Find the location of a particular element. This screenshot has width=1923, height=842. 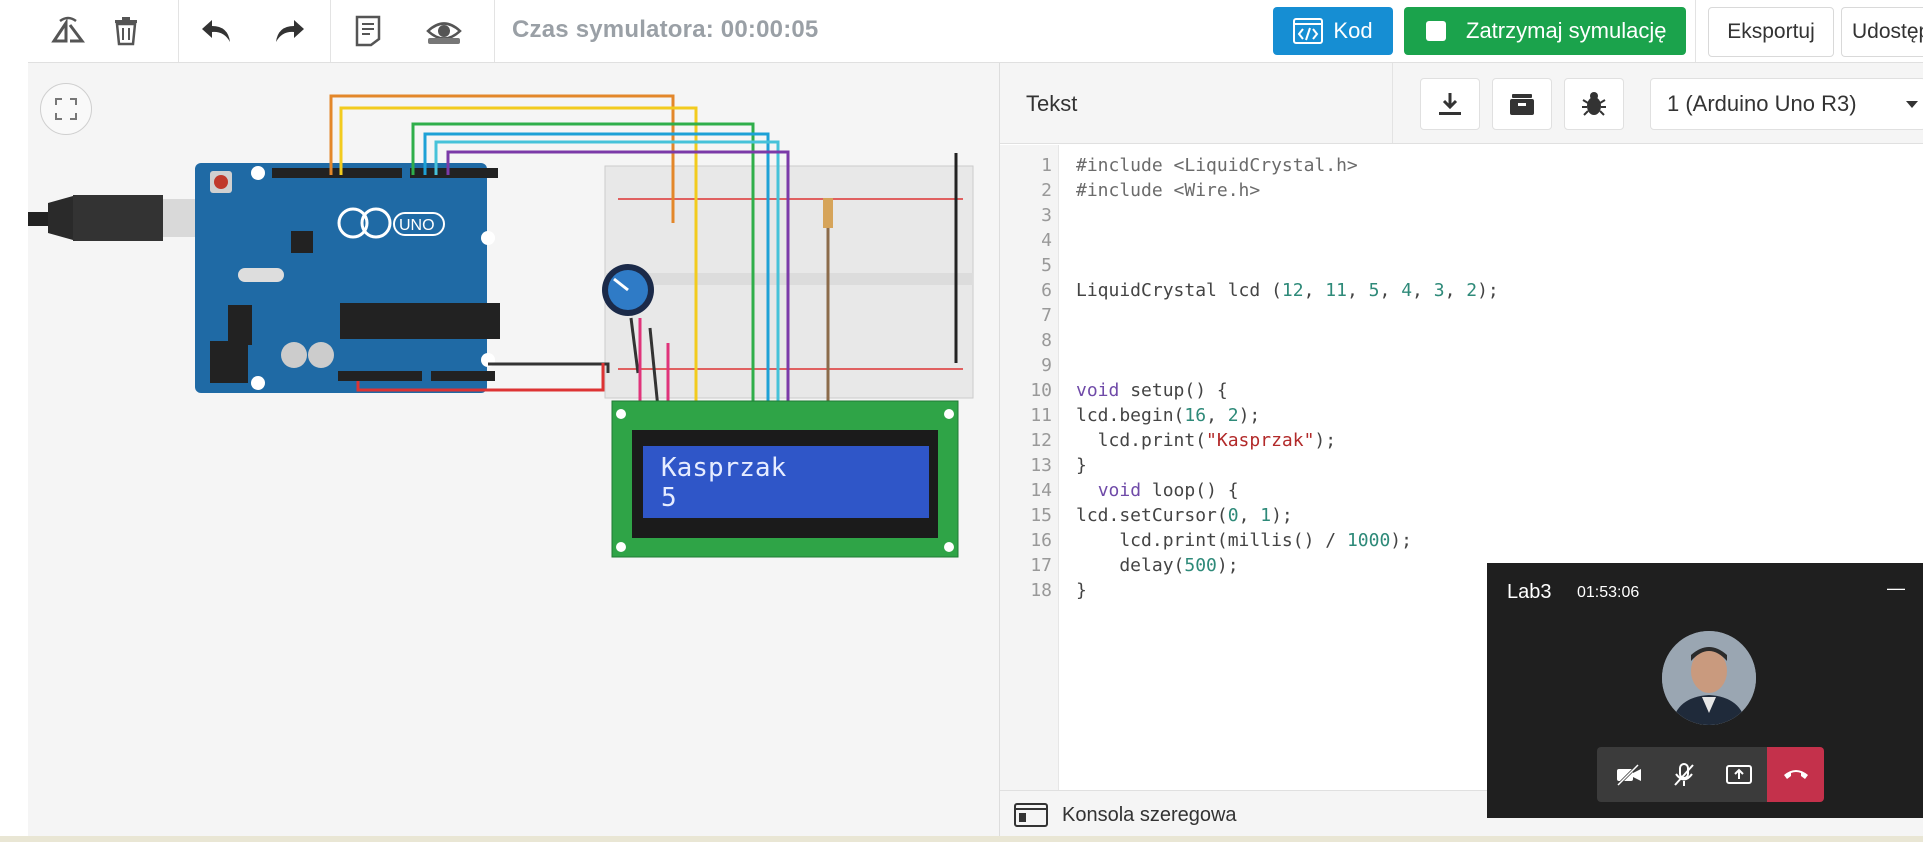

code-line: #include <Wire.h> is located at coordinates (1168, 190).